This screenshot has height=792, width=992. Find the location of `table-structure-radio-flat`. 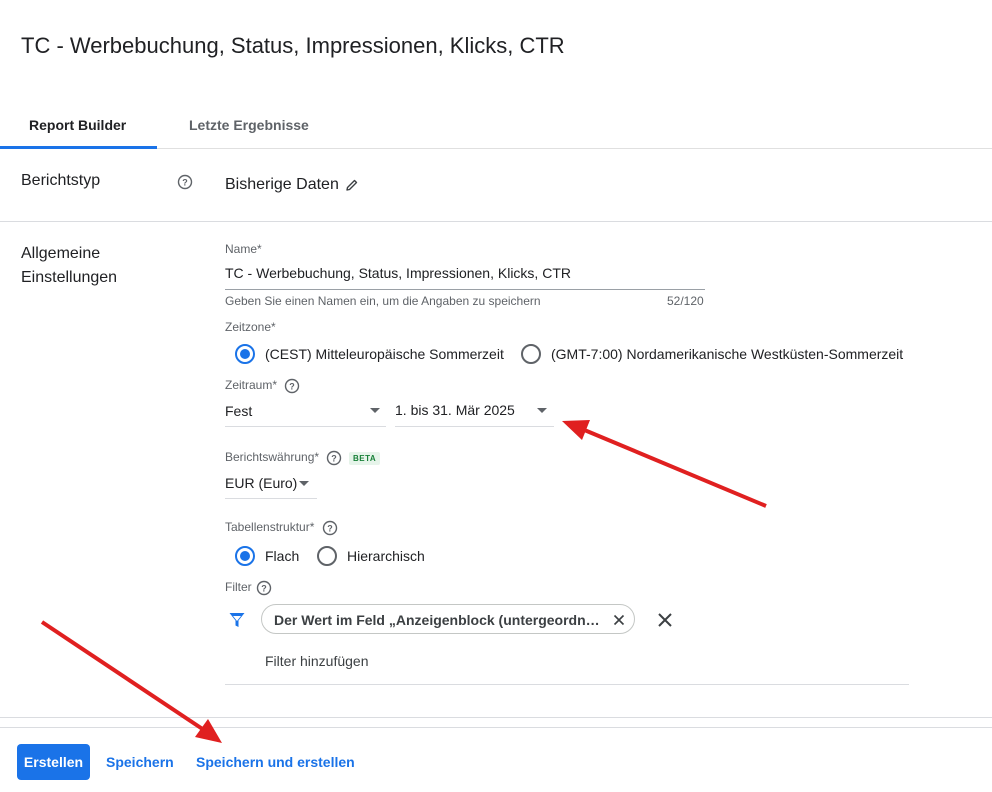

table-structure-radio-flat is located at coordinates (245, 556).